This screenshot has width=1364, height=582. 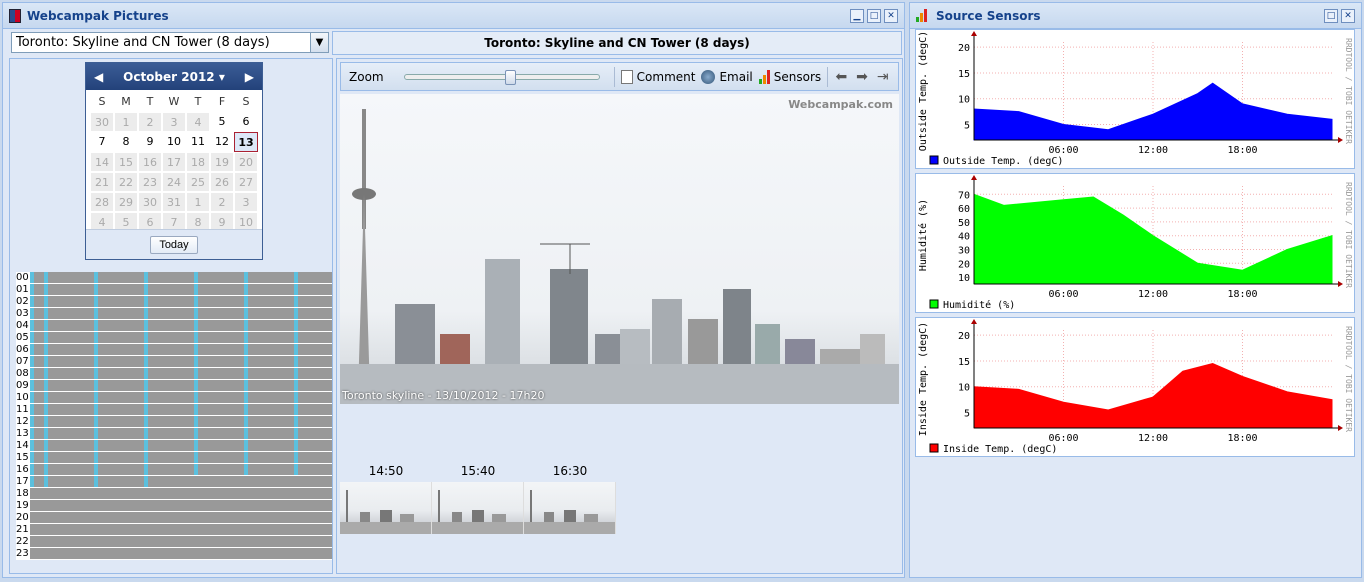 What do you see at coordinates (857, 15) in the screenshot?
I see `minimize-button: ▁` at bounding box center [857, 15].